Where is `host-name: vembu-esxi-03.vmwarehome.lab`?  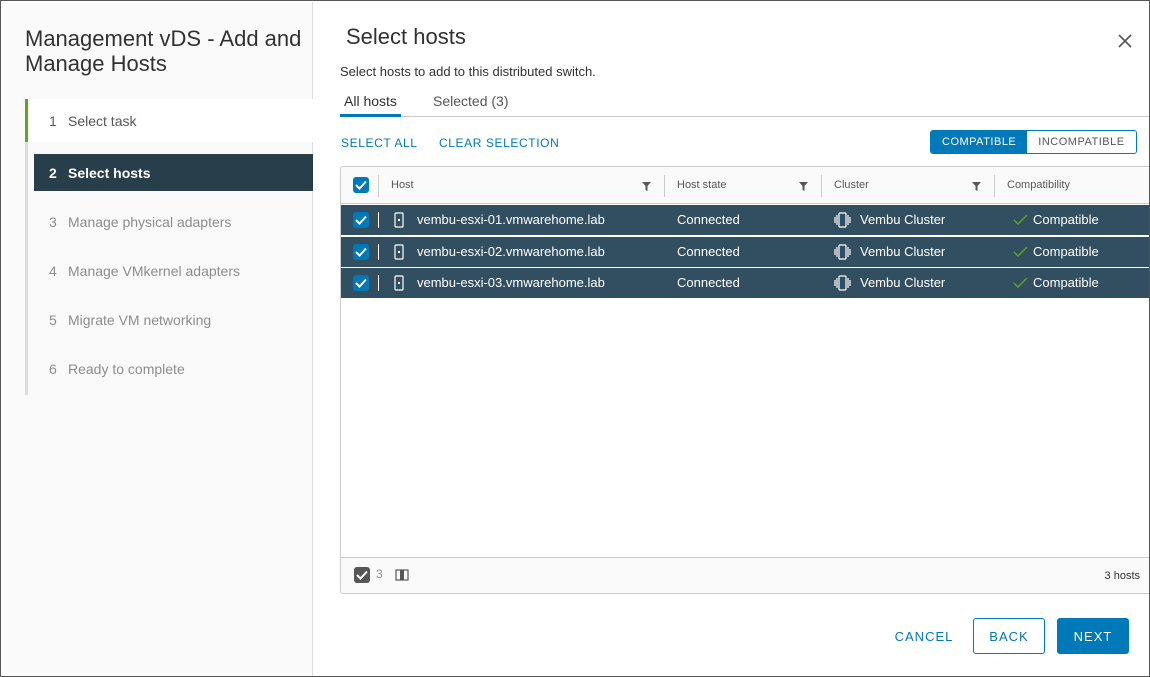 host-name: vembu-esxi-03.vmwarehome.lab is located at coordinates (511, 283).